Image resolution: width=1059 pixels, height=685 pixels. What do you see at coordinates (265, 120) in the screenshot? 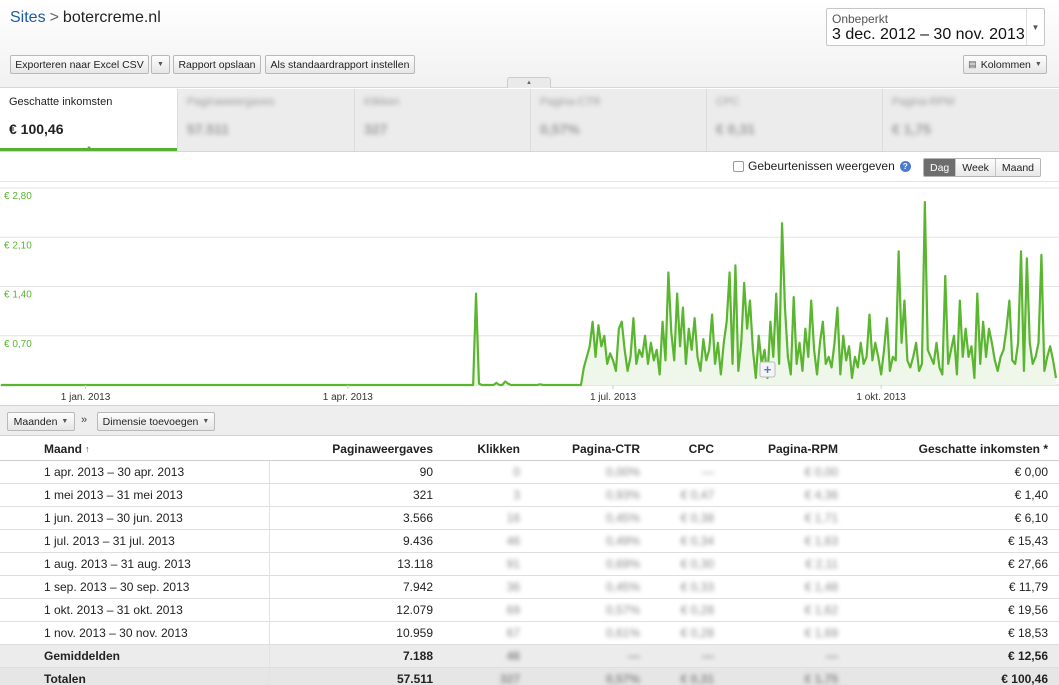
I see `metric-tab-pageviews: Paginaweergaves 57.511` at bounding box center [265, 120].